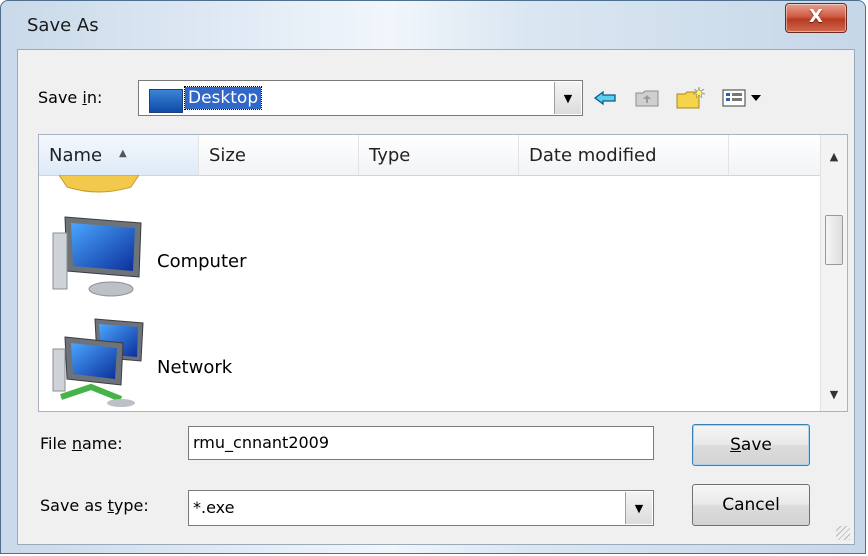 This screenshot has width=868, height=556. Describe the element at coordinates (202, 261) in the screenshot. I see `computer-label: Computer` at that location.